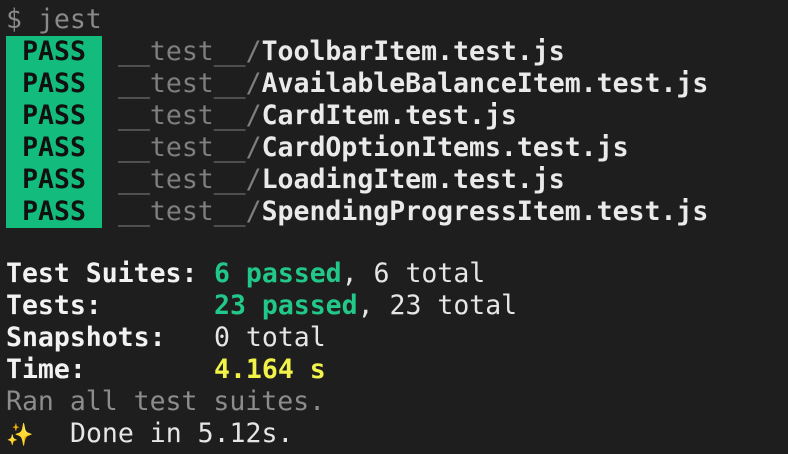 This screenshot has height=454, width=788. I want to click on summary-suites: Test Suites: 6 passed, 6 total, so click(397, 274).